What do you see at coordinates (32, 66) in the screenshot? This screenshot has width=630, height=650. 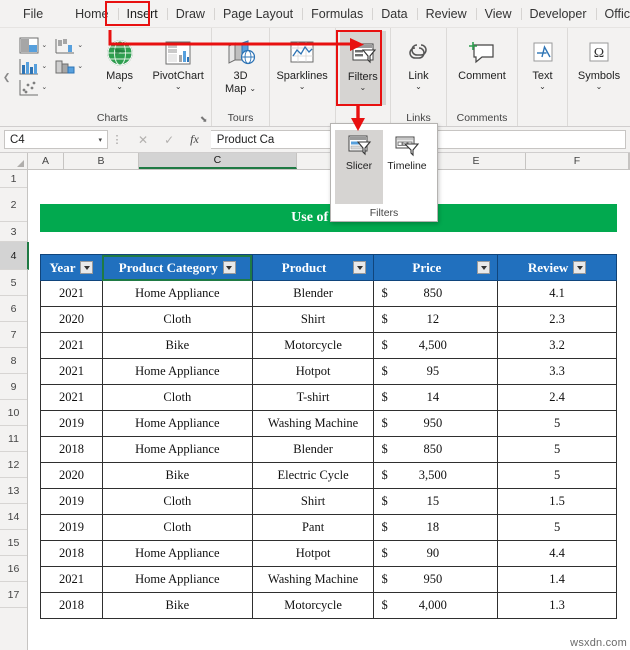 I see `histogram-chart-button: ⌄` at bounding box center [32, 66].